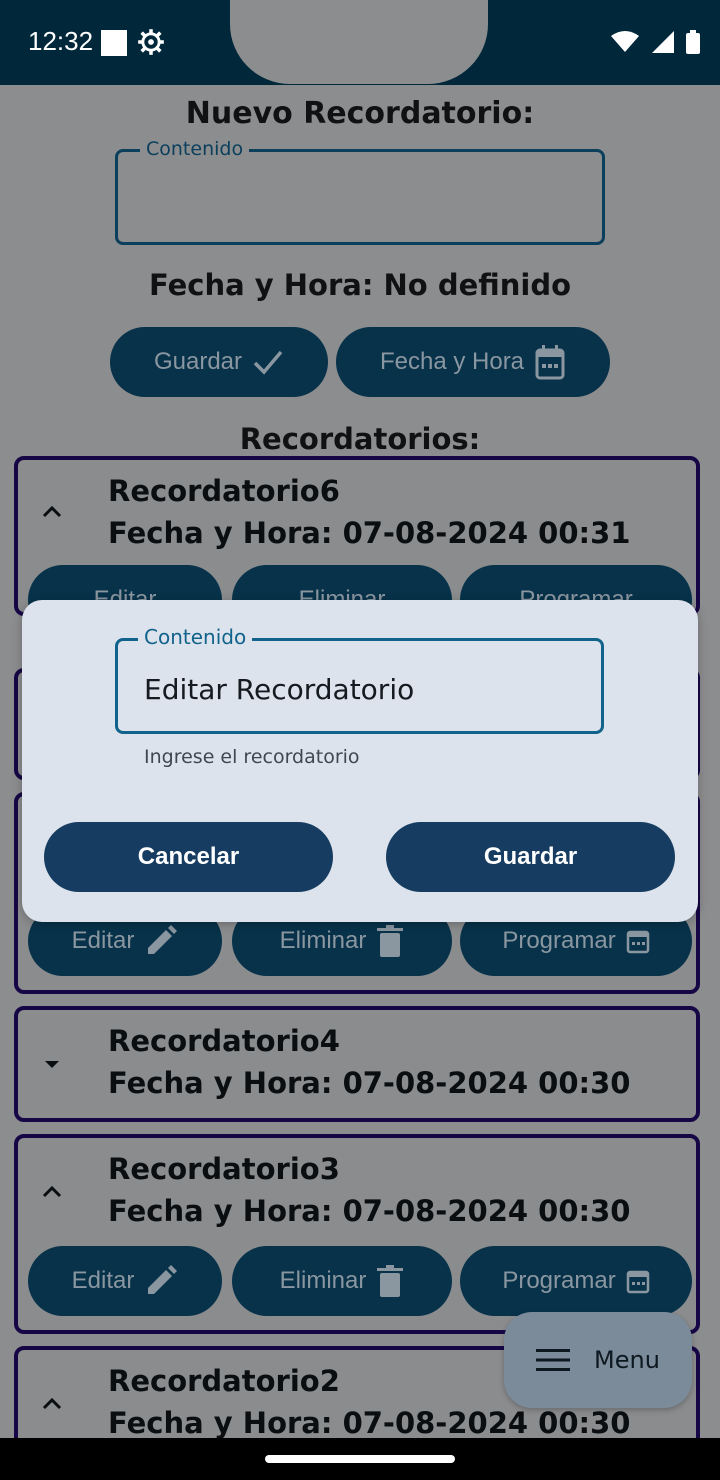  I want to click on signal-icon, so click(663, 42).